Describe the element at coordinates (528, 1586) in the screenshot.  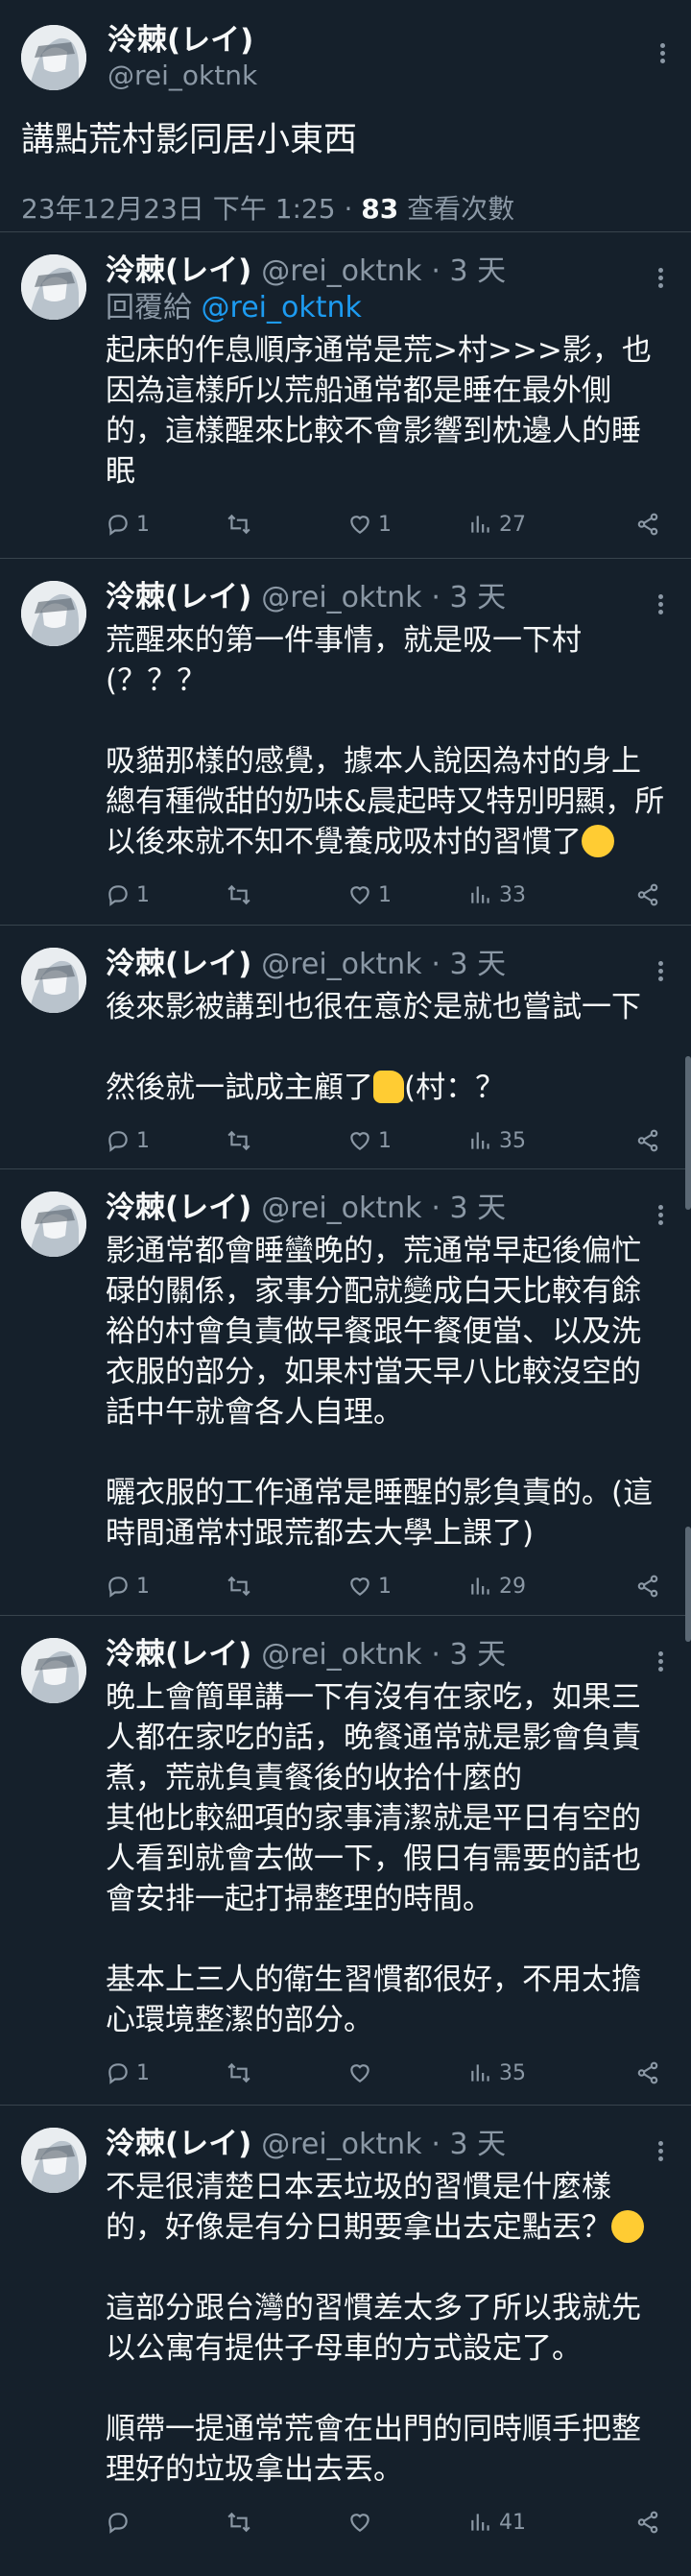
I see `views-button: 29` at that location.